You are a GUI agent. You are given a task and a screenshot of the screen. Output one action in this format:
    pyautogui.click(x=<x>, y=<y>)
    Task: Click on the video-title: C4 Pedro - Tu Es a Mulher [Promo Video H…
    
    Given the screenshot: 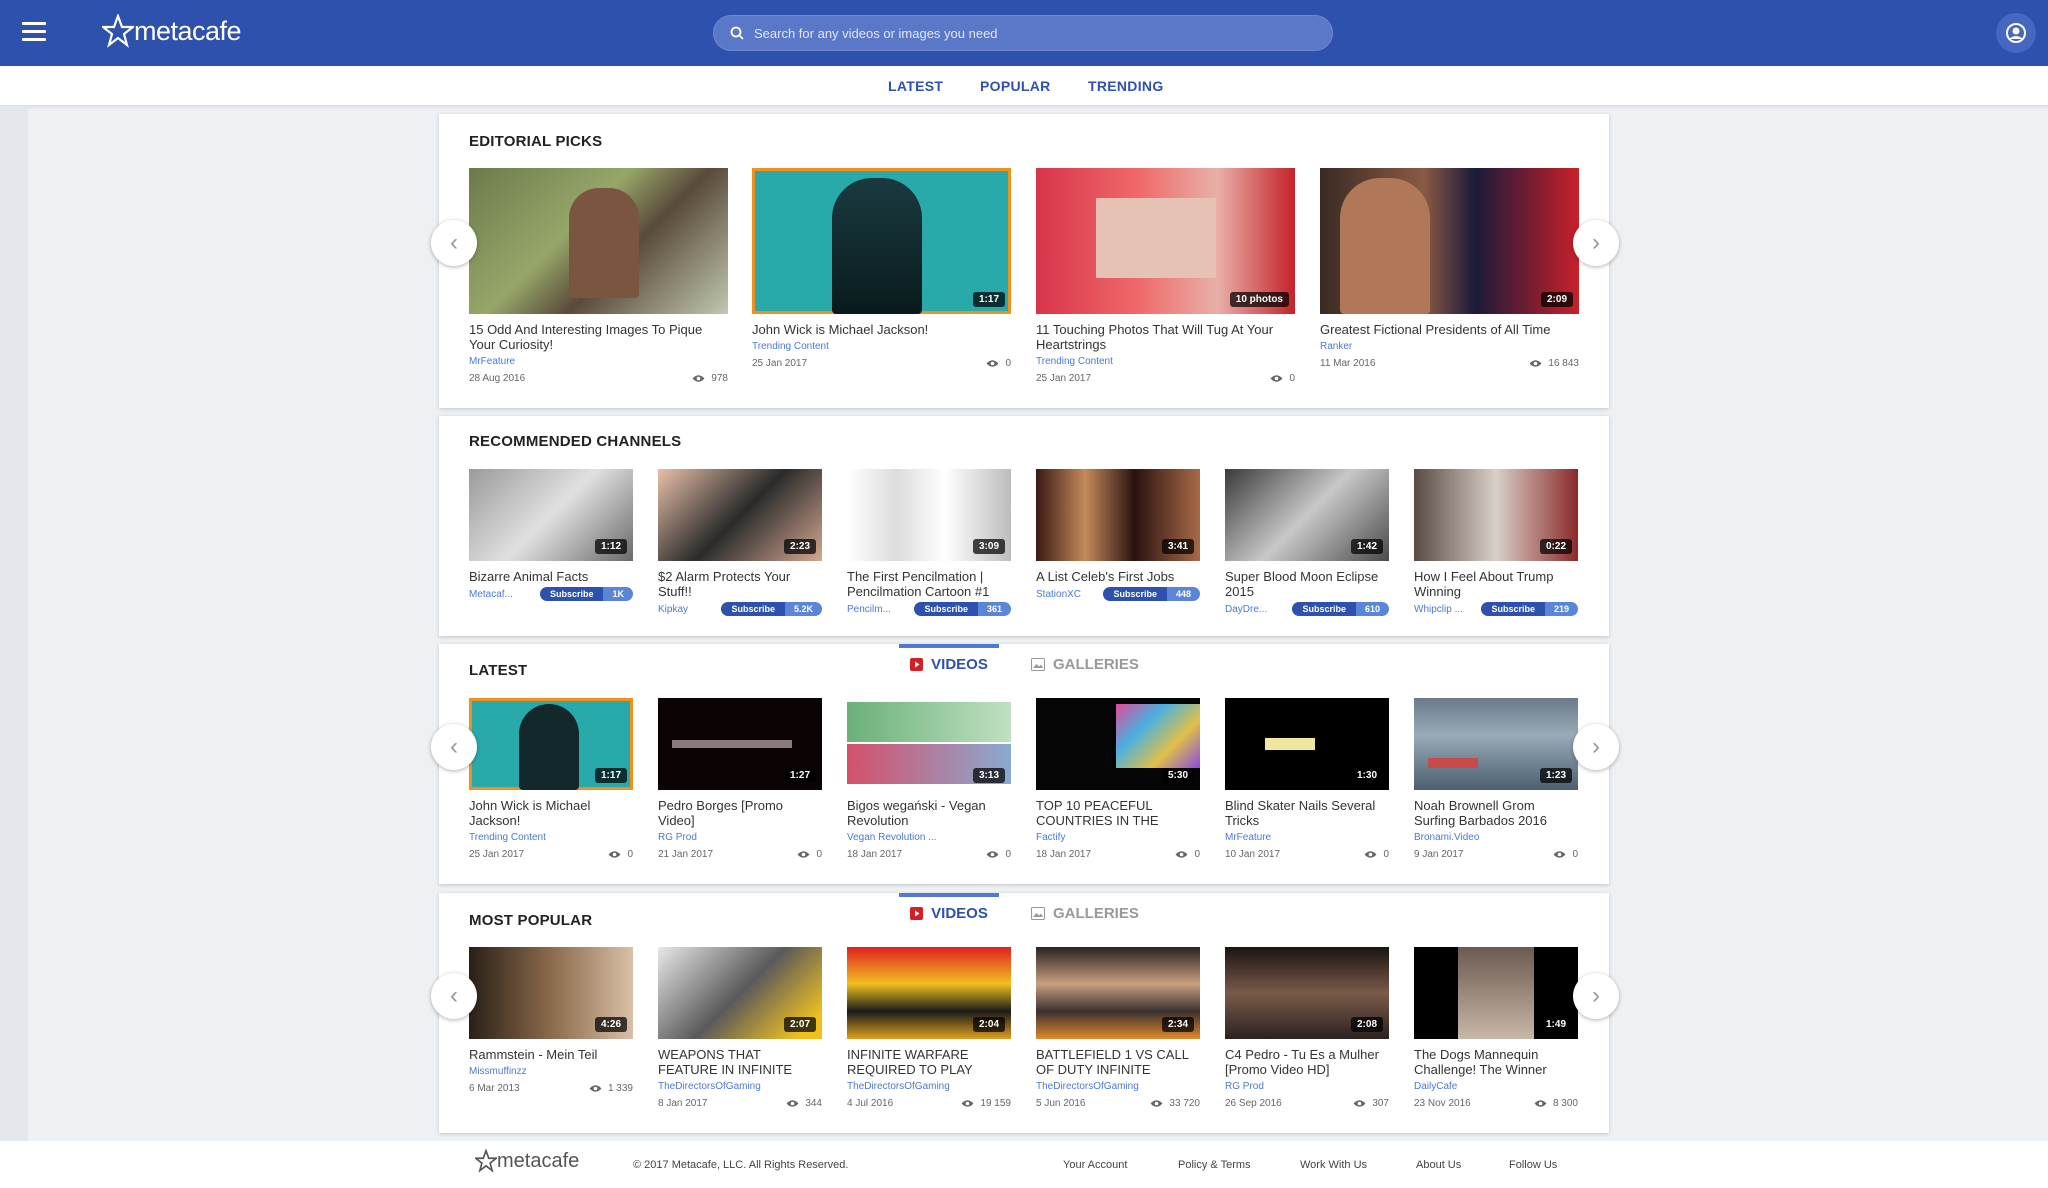 What is the action you would take?
    pyautogui.click(x=1307, y=1062)
    